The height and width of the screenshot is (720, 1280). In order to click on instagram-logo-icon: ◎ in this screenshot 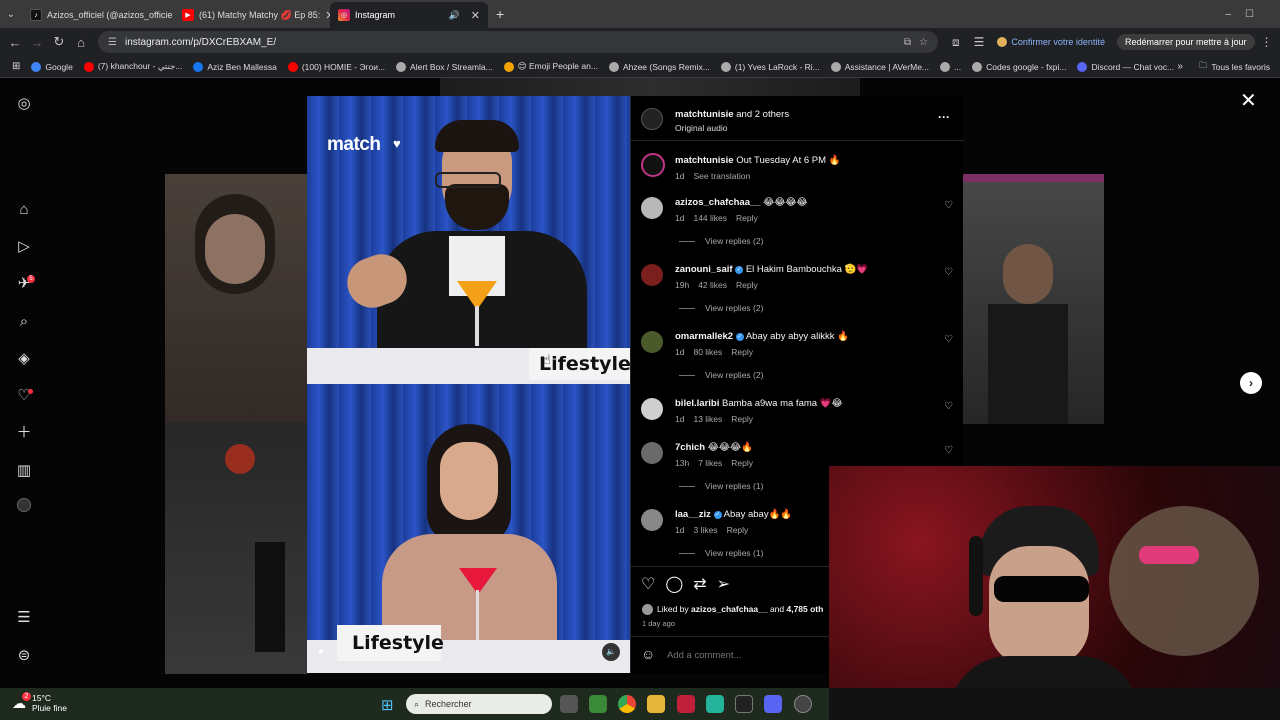, I will do `click(24, 104)`.